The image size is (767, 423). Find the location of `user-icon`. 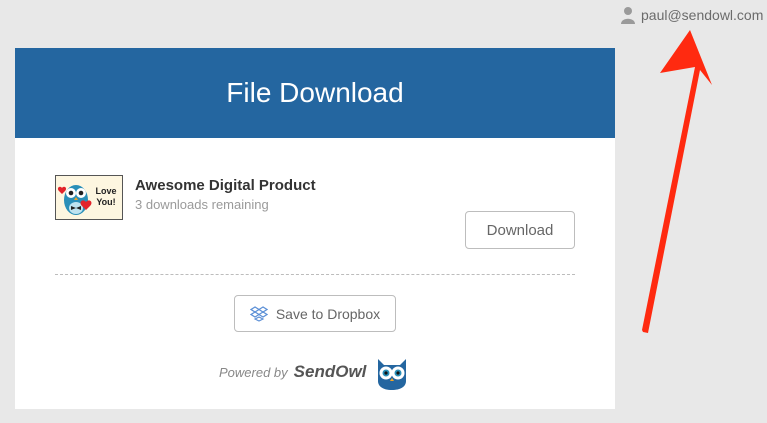

user-icon is located at coordinates (628, 15).